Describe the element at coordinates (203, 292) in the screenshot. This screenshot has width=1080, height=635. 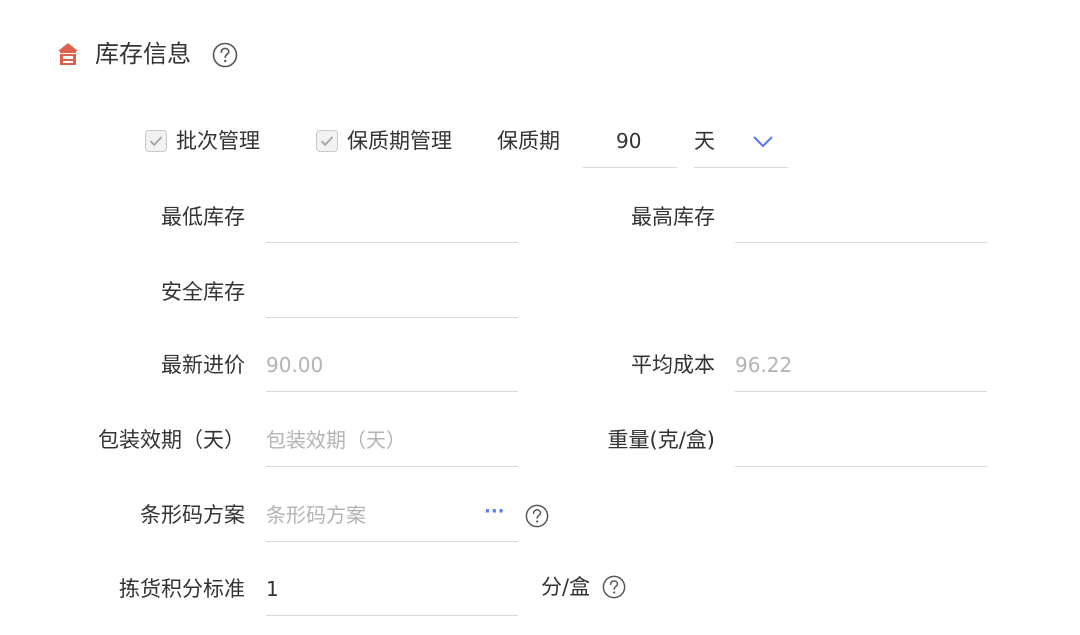
I see `safety-stock-label: 安全库存` at that location.